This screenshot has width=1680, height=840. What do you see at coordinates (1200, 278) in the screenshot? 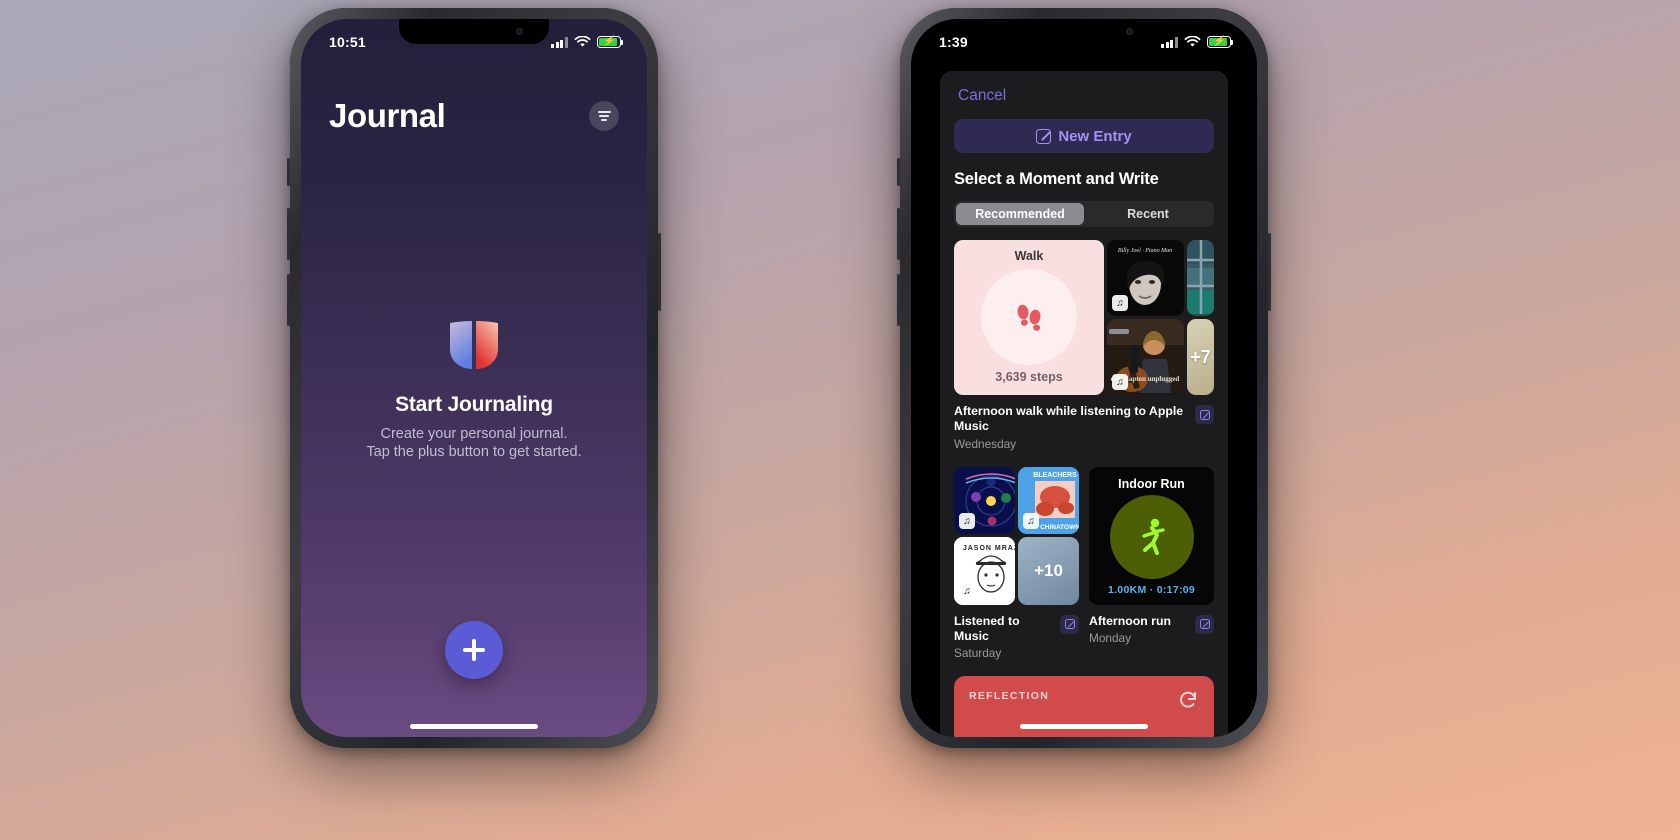
I see `map-thumbnail` at bounding box center [1200, 278].